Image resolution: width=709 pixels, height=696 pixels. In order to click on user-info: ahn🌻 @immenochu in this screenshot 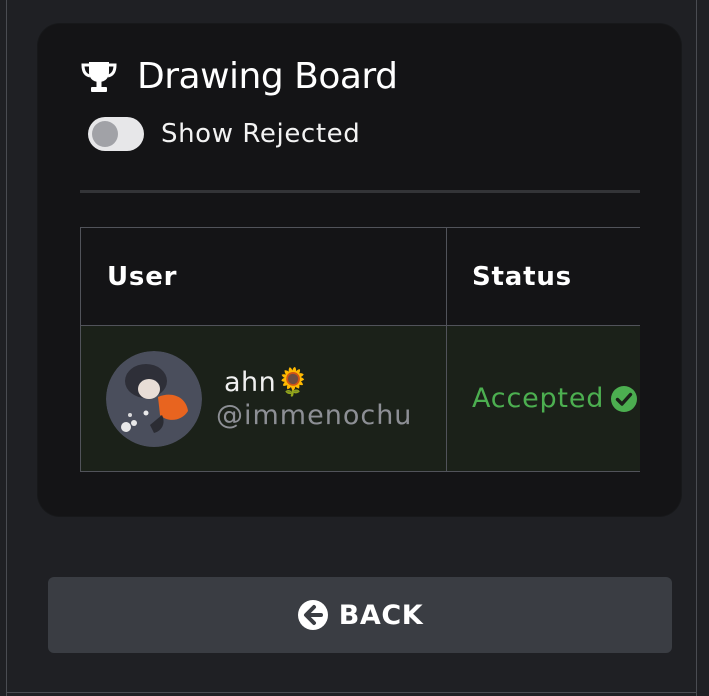, I will do `click(314, 398)`.